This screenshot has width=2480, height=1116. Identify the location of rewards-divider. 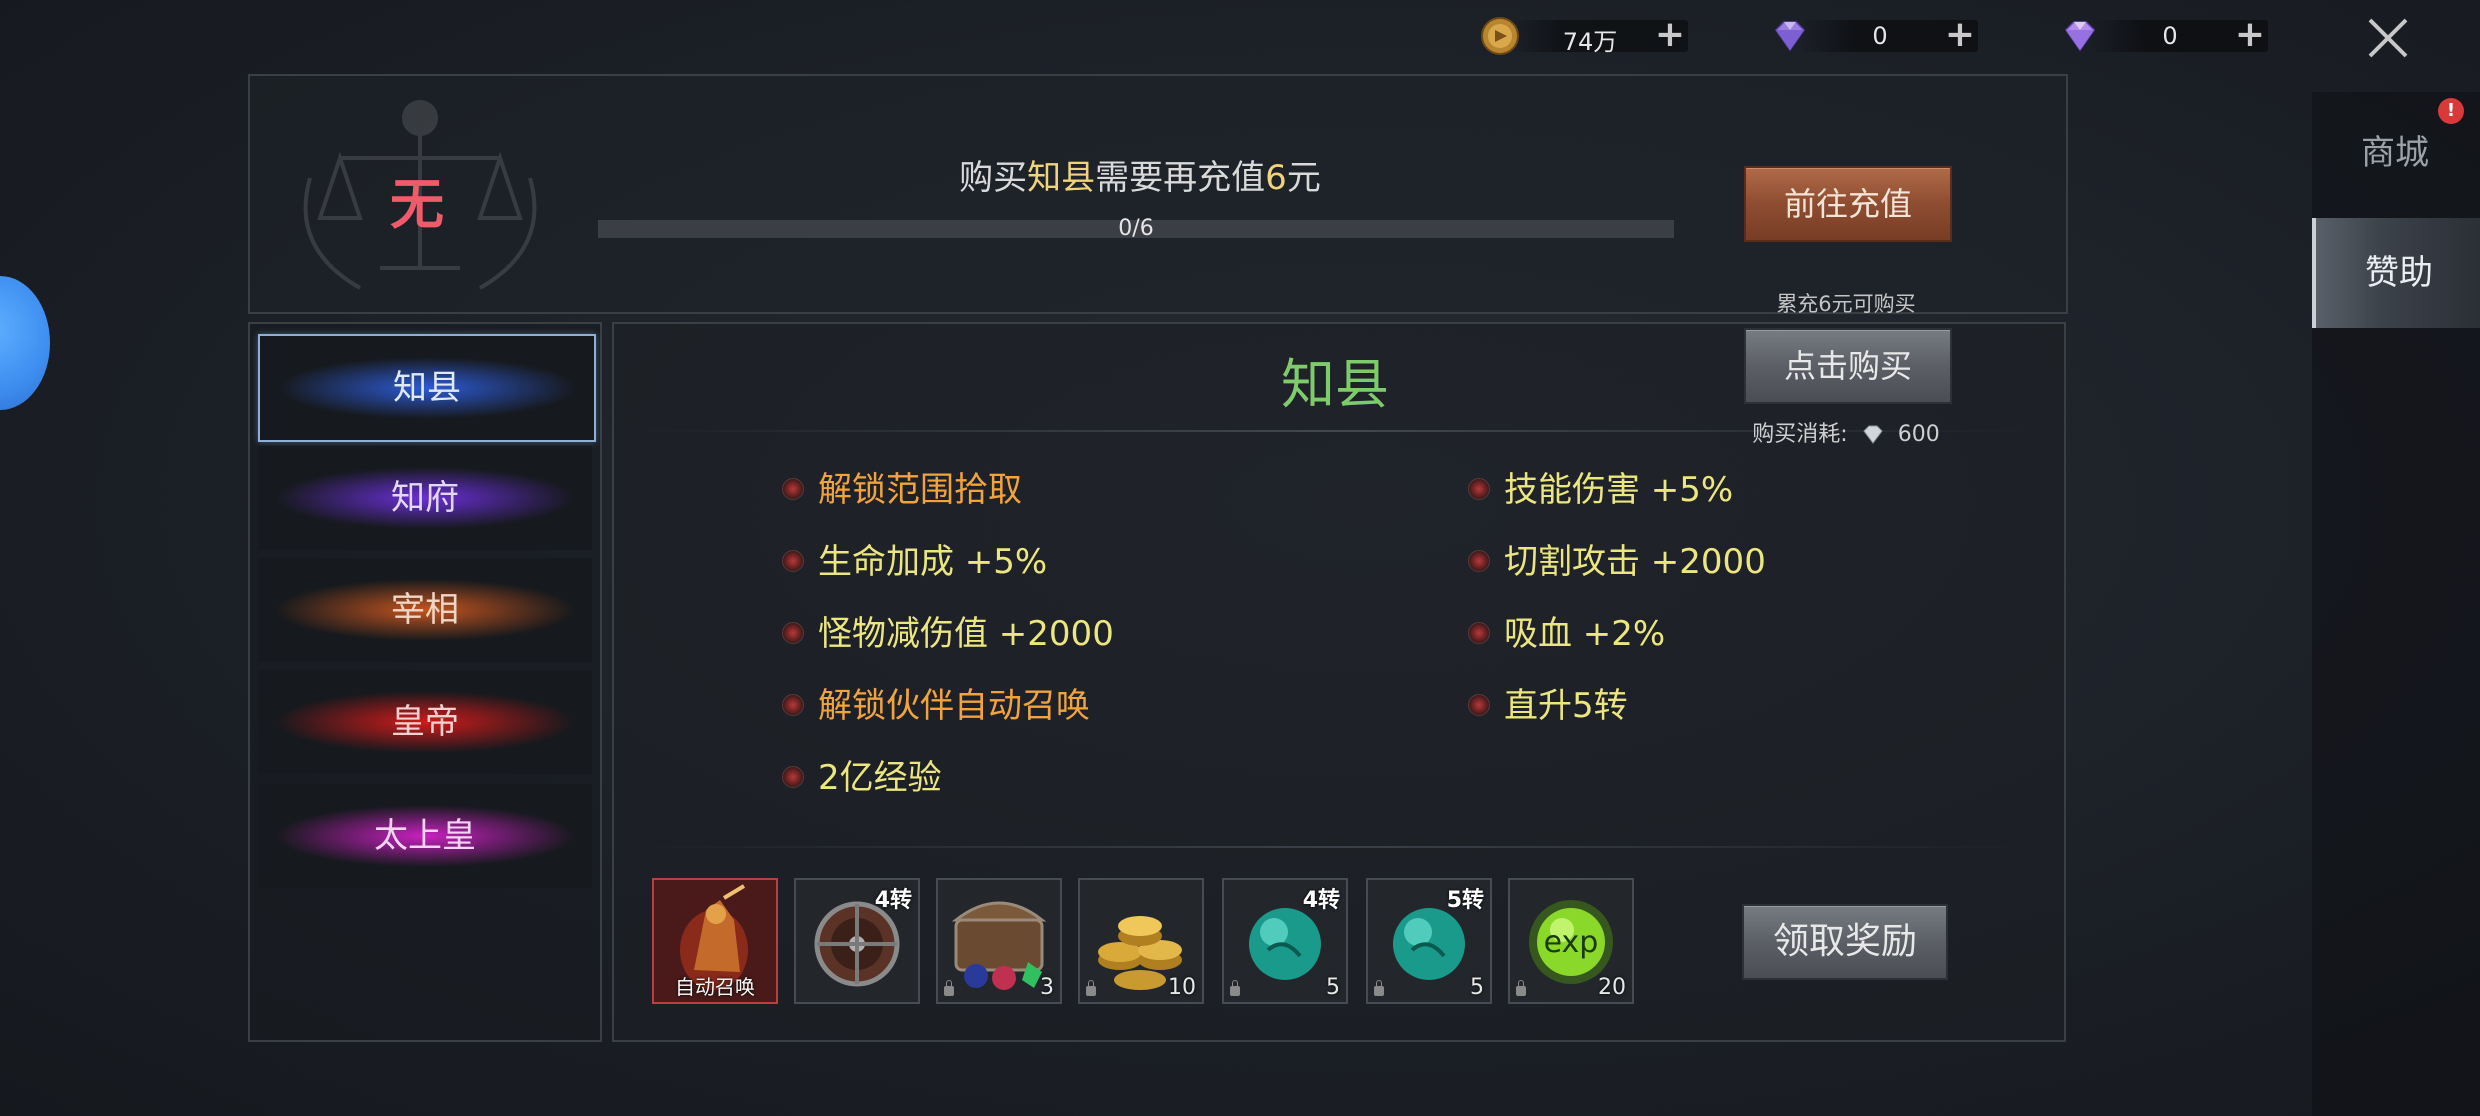
(1335, 847).